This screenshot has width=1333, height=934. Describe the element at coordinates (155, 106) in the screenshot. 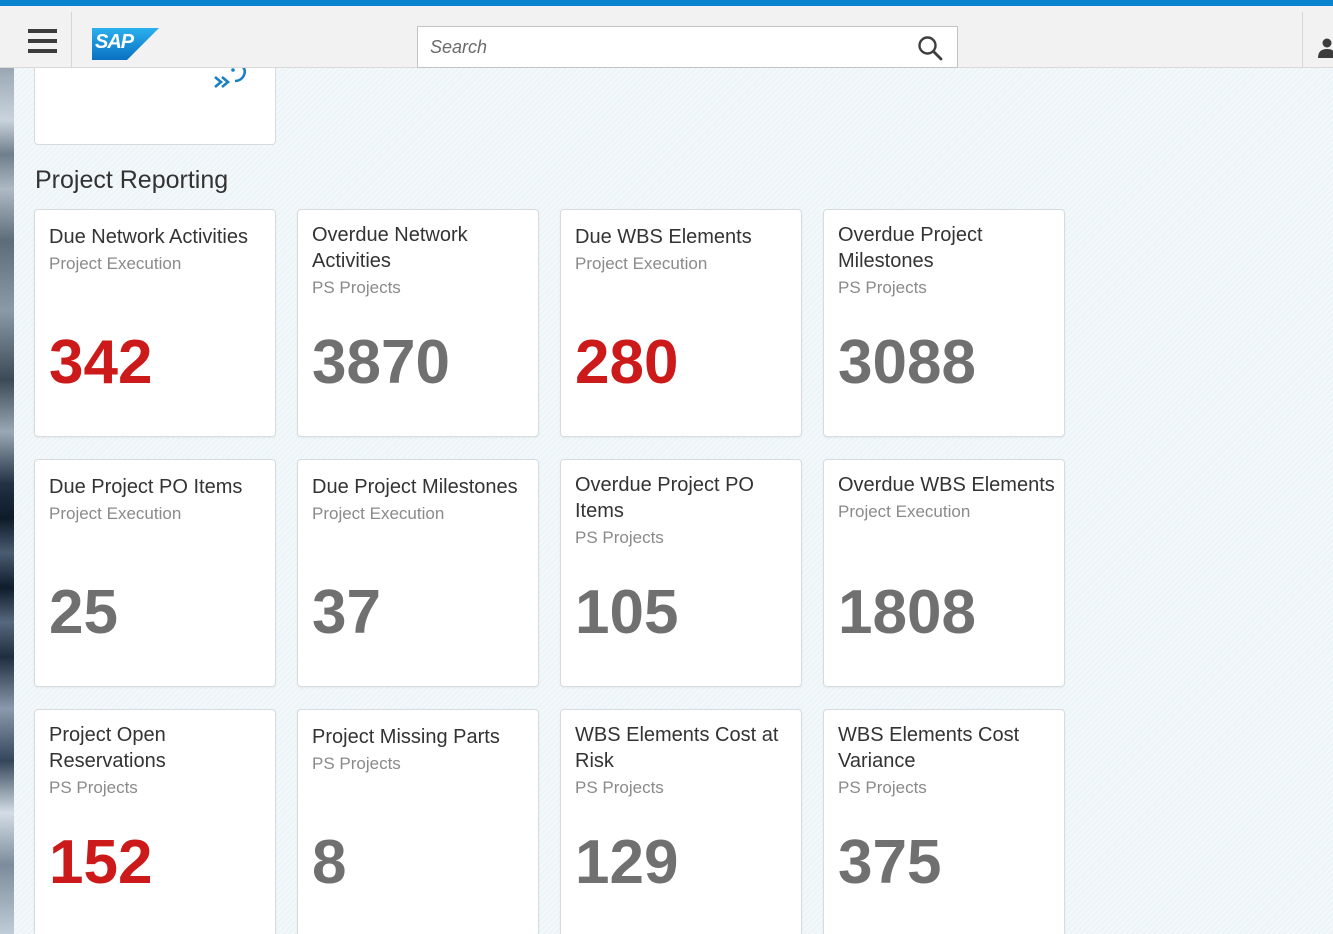

I see `app-tile-partial` at that location.